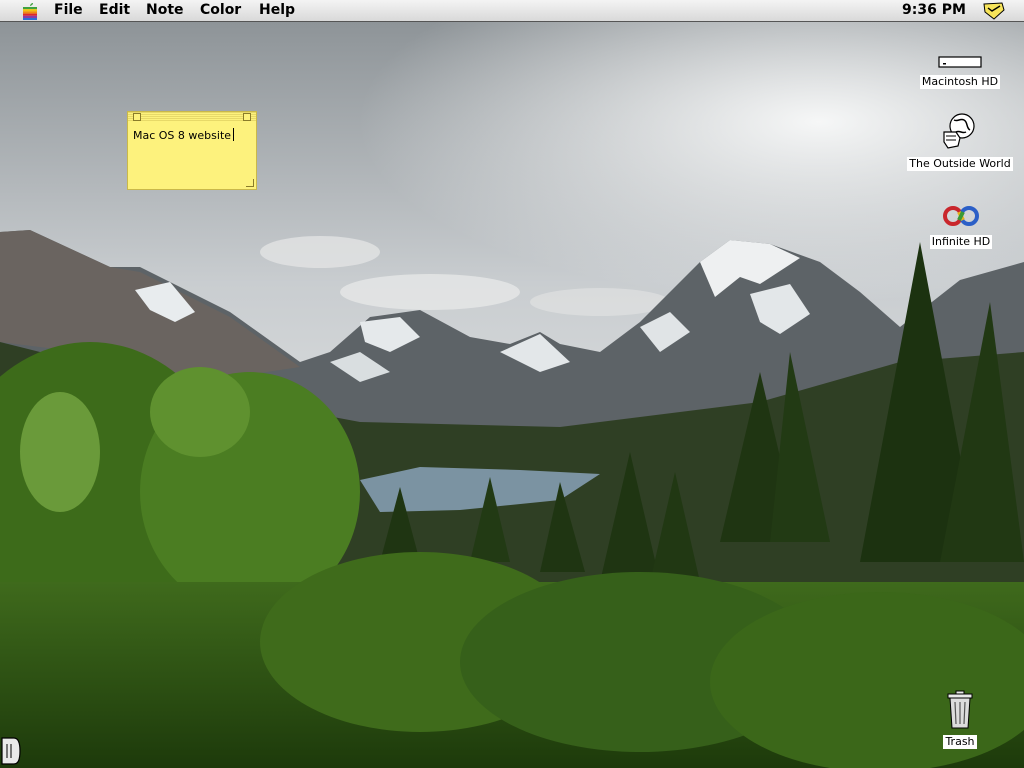 The height and width of the screenshot is (768, 1024). I want to click on icon-label-the-outside-world: The Outside World, so click(960, 164).